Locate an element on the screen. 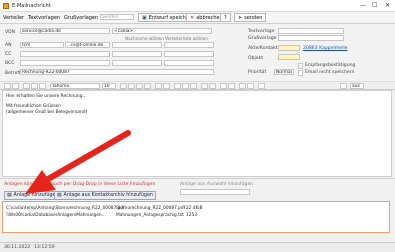  textvorlage-label: Textvorlage is located at coordinates (261, 31).